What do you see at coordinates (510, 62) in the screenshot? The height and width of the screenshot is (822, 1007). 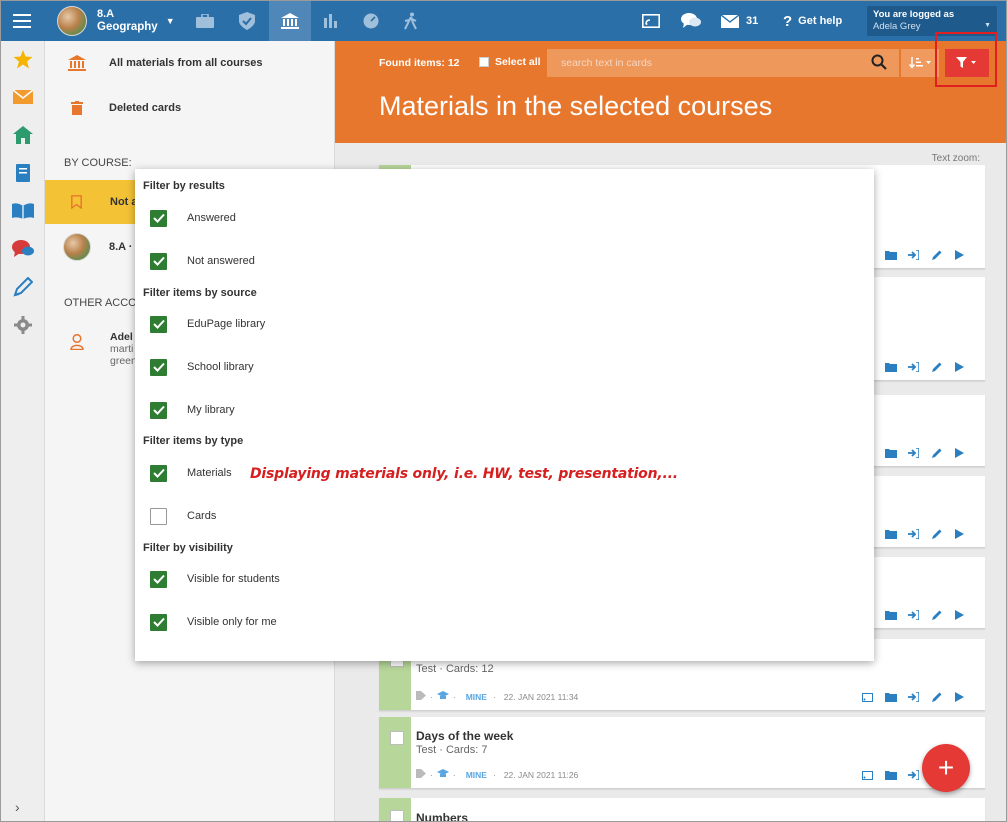 I see `select-all-checkbox: Select all` at bounding box center [510, 62].